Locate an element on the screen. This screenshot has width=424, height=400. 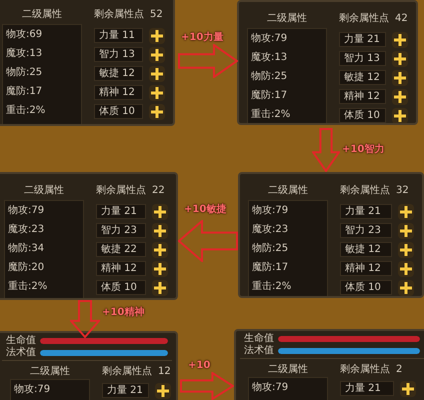
attribute-field: 敏捷 22 is located at coordinates (121, 249).